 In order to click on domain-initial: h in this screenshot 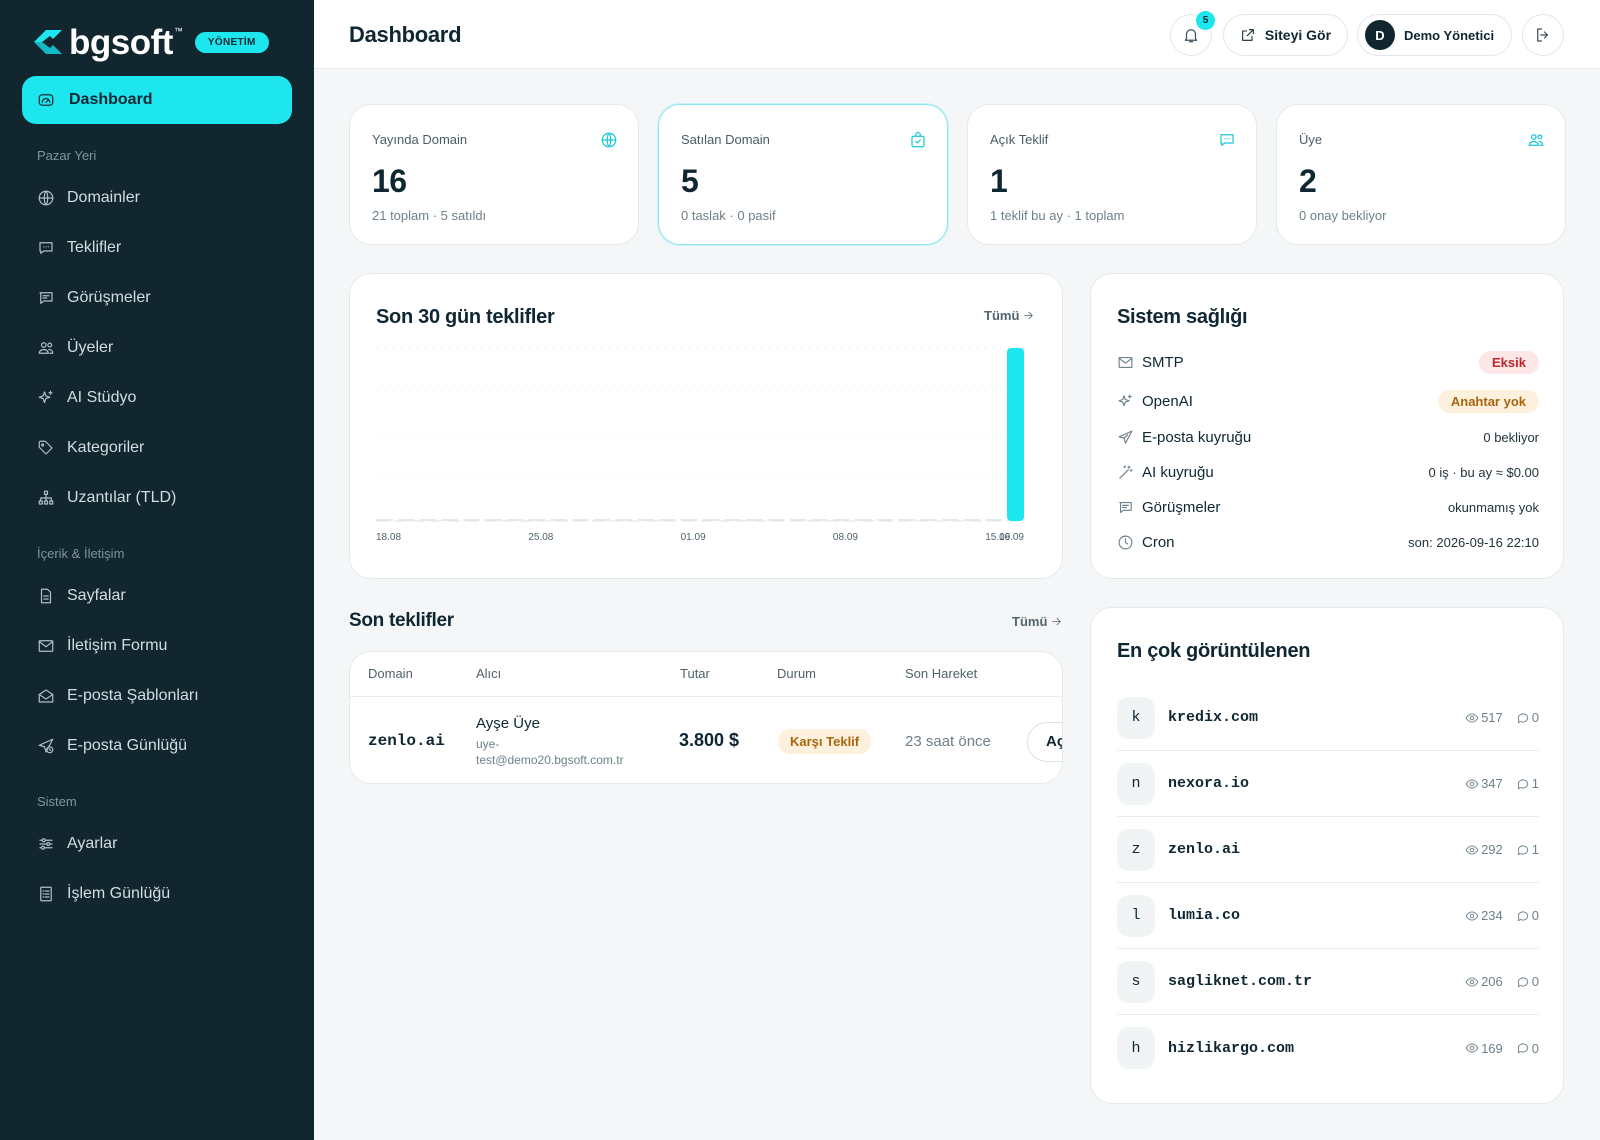, I will do `click(1136, 1048)`.